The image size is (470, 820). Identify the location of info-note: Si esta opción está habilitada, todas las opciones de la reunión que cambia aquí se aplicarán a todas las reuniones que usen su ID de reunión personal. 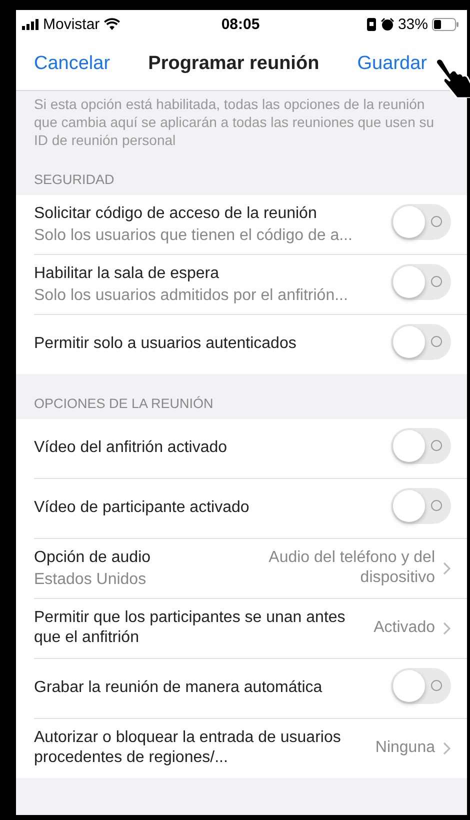
(234, 122).